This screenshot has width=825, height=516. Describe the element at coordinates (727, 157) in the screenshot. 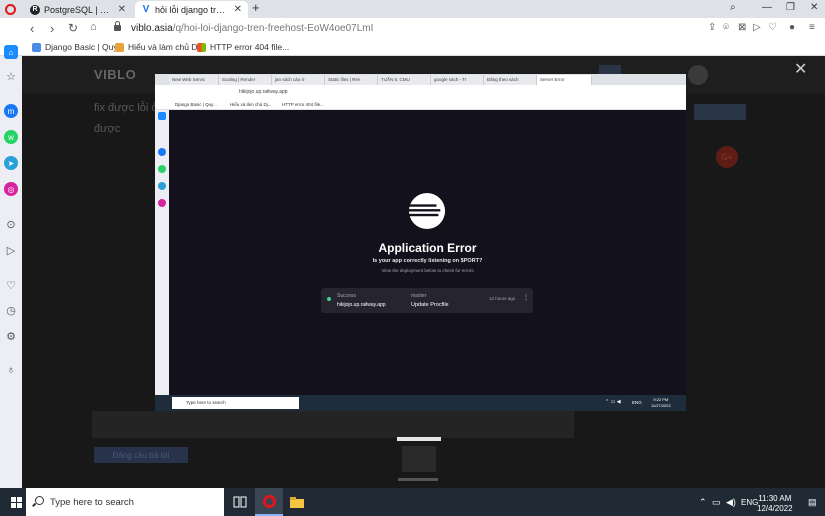

I see `avatar-badge: G+` at that location.